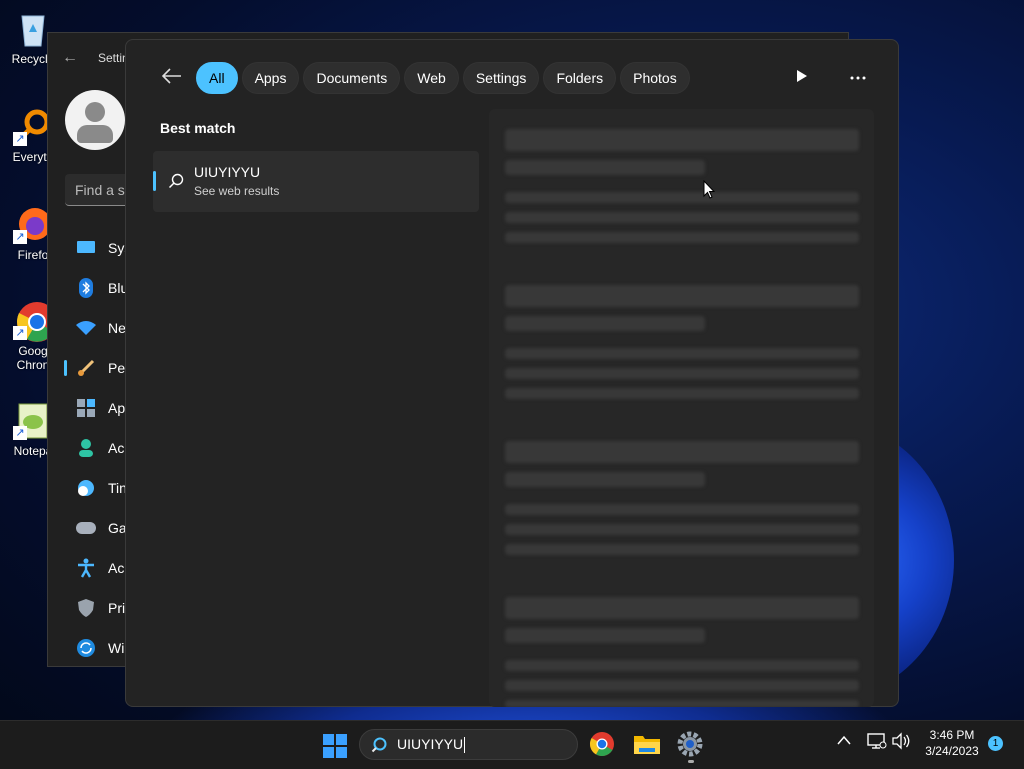  What do you see at coordinates (858, 77) in the screenshot?
I see `more-options-icon` at bounding box center [858, 77].